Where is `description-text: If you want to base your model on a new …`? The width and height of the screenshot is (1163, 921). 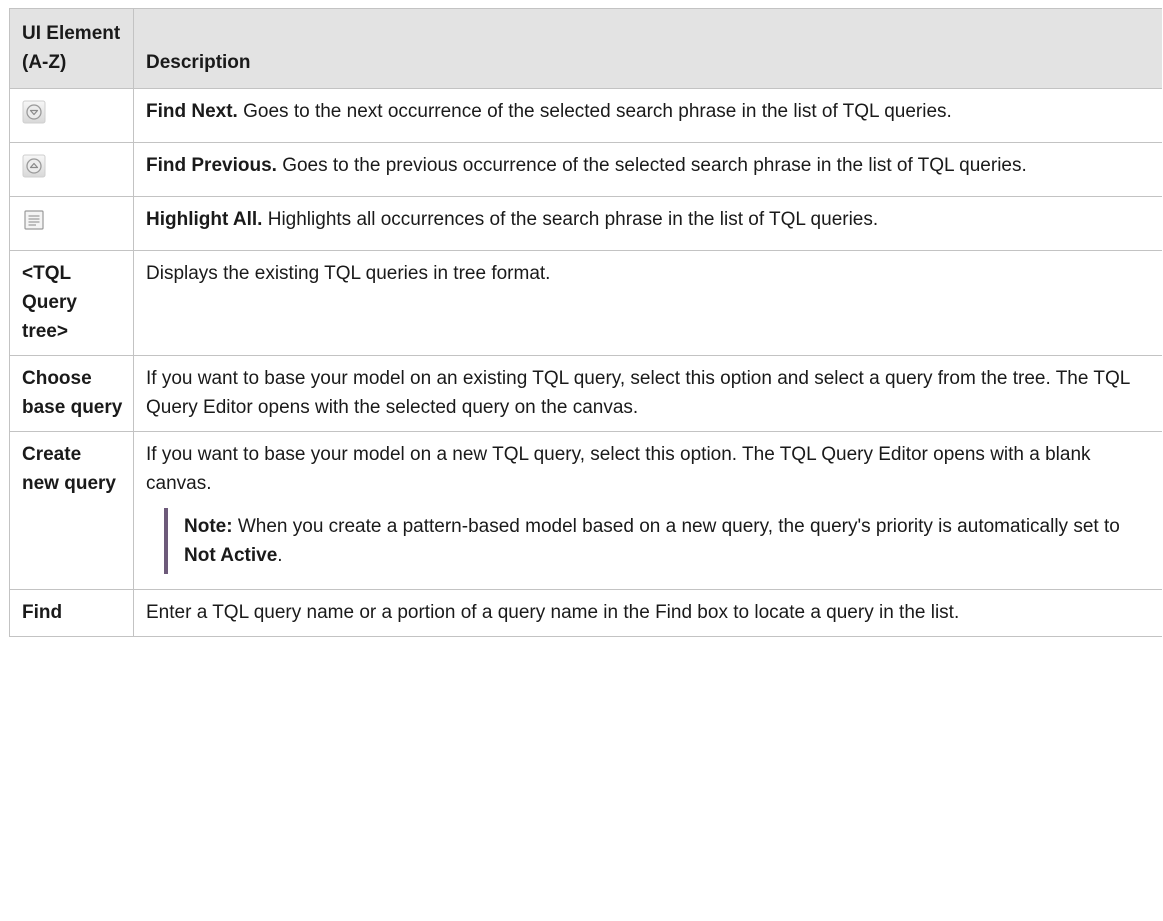 description-text: If you want to base your model on a new … is located at coordinates (618, 469).